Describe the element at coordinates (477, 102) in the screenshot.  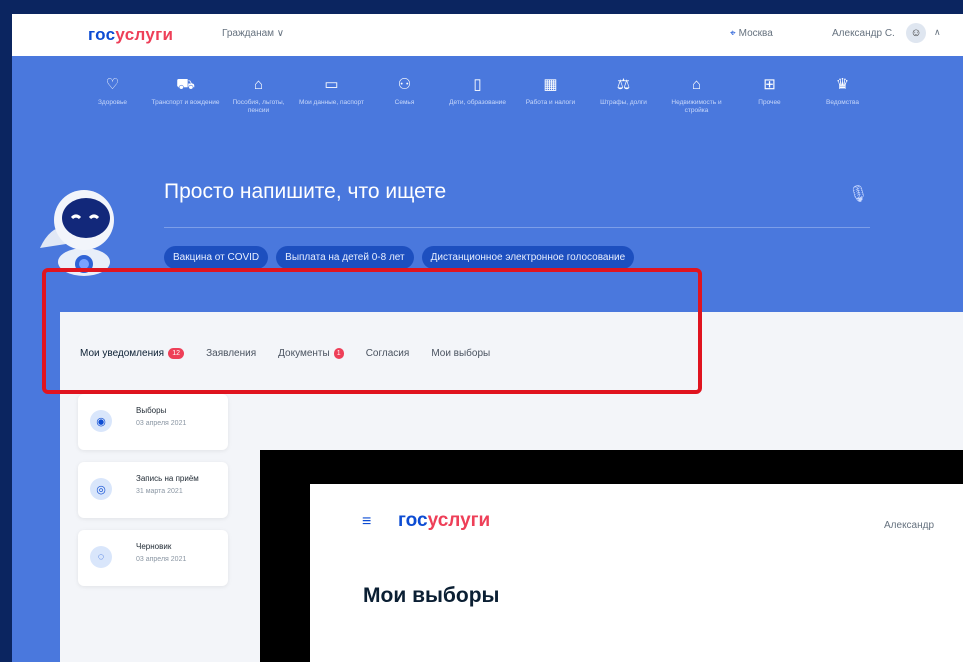
I see `category-label: Дети, образование` at that location.